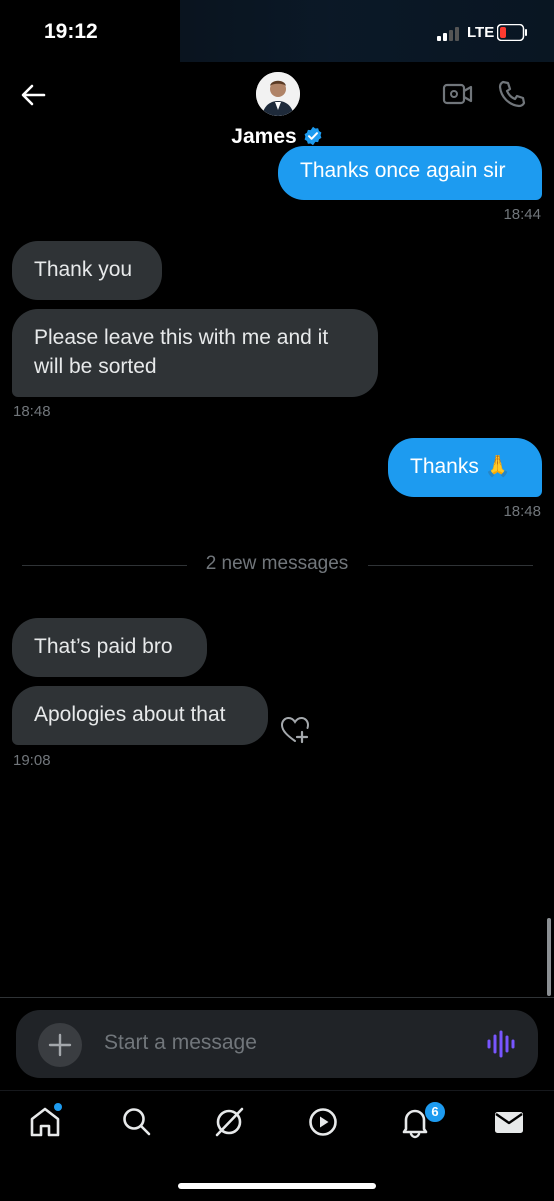  I want to click on heart-plus-icon, so click(295, 730).